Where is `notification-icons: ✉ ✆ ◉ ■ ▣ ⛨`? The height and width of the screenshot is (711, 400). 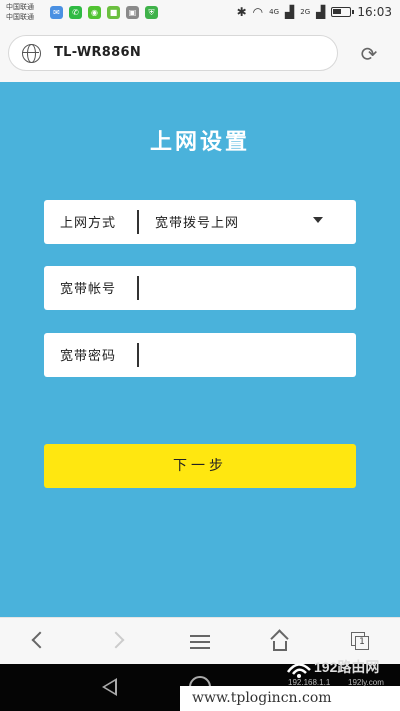 notification-icons: ✉ ✆ ◉ ■ ▣ ⛨ is located at coordinates (104, 12).